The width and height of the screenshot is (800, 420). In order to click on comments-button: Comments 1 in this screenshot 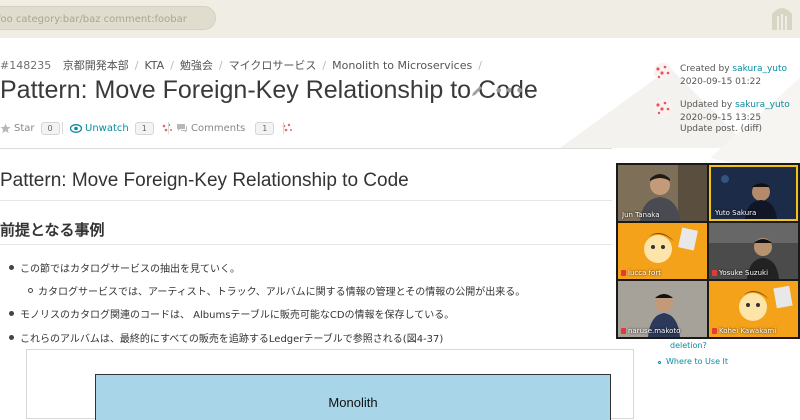, I will do `click(235, 128)`.